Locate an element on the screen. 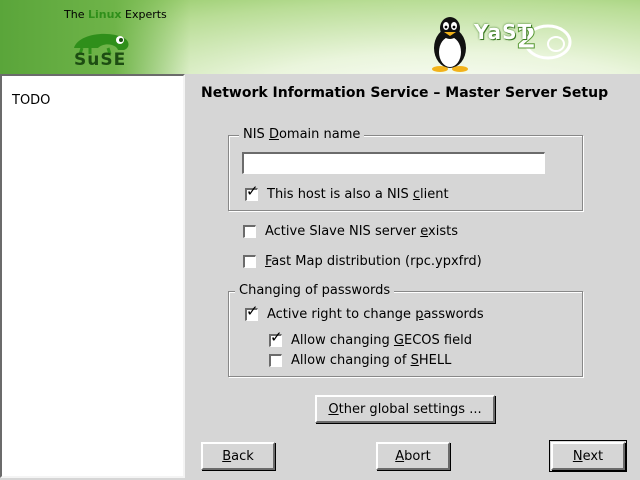 The height and width of the screenshot is (480, 640). suse-wordmark: SuSE is located at coordinates (100, 60).